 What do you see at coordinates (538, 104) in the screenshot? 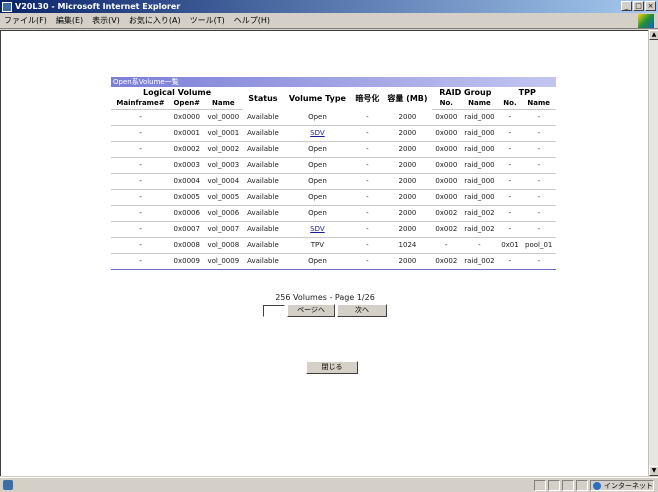
I see `col-tpp-name: Name` at bounding box center [538, 104].